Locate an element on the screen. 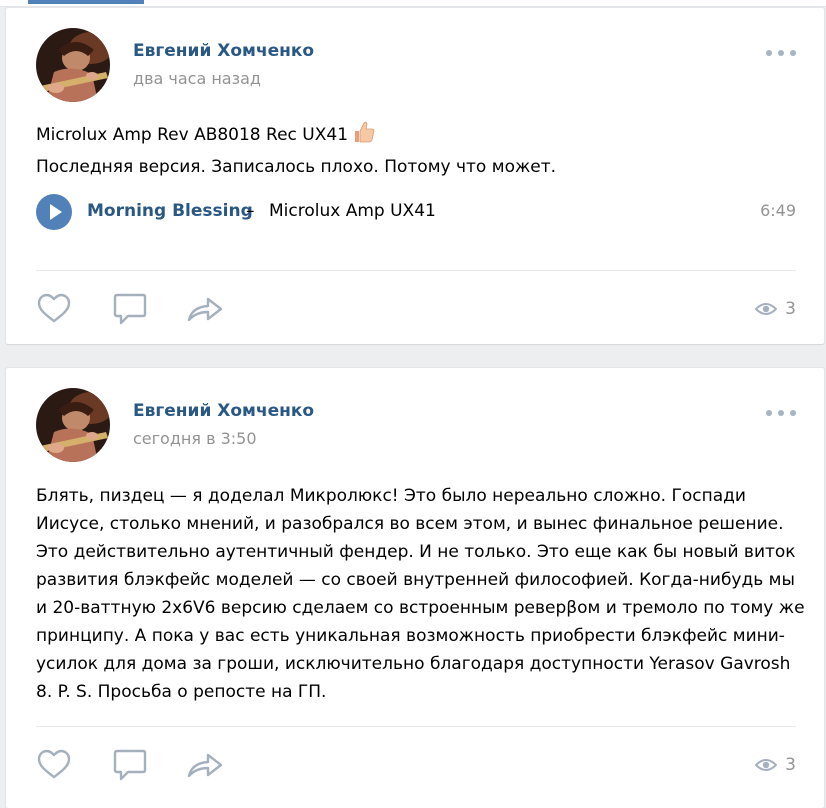 The width and height of the screenshot is (826, 808). thumbs-up-icon is located at coordinates (364, 136).